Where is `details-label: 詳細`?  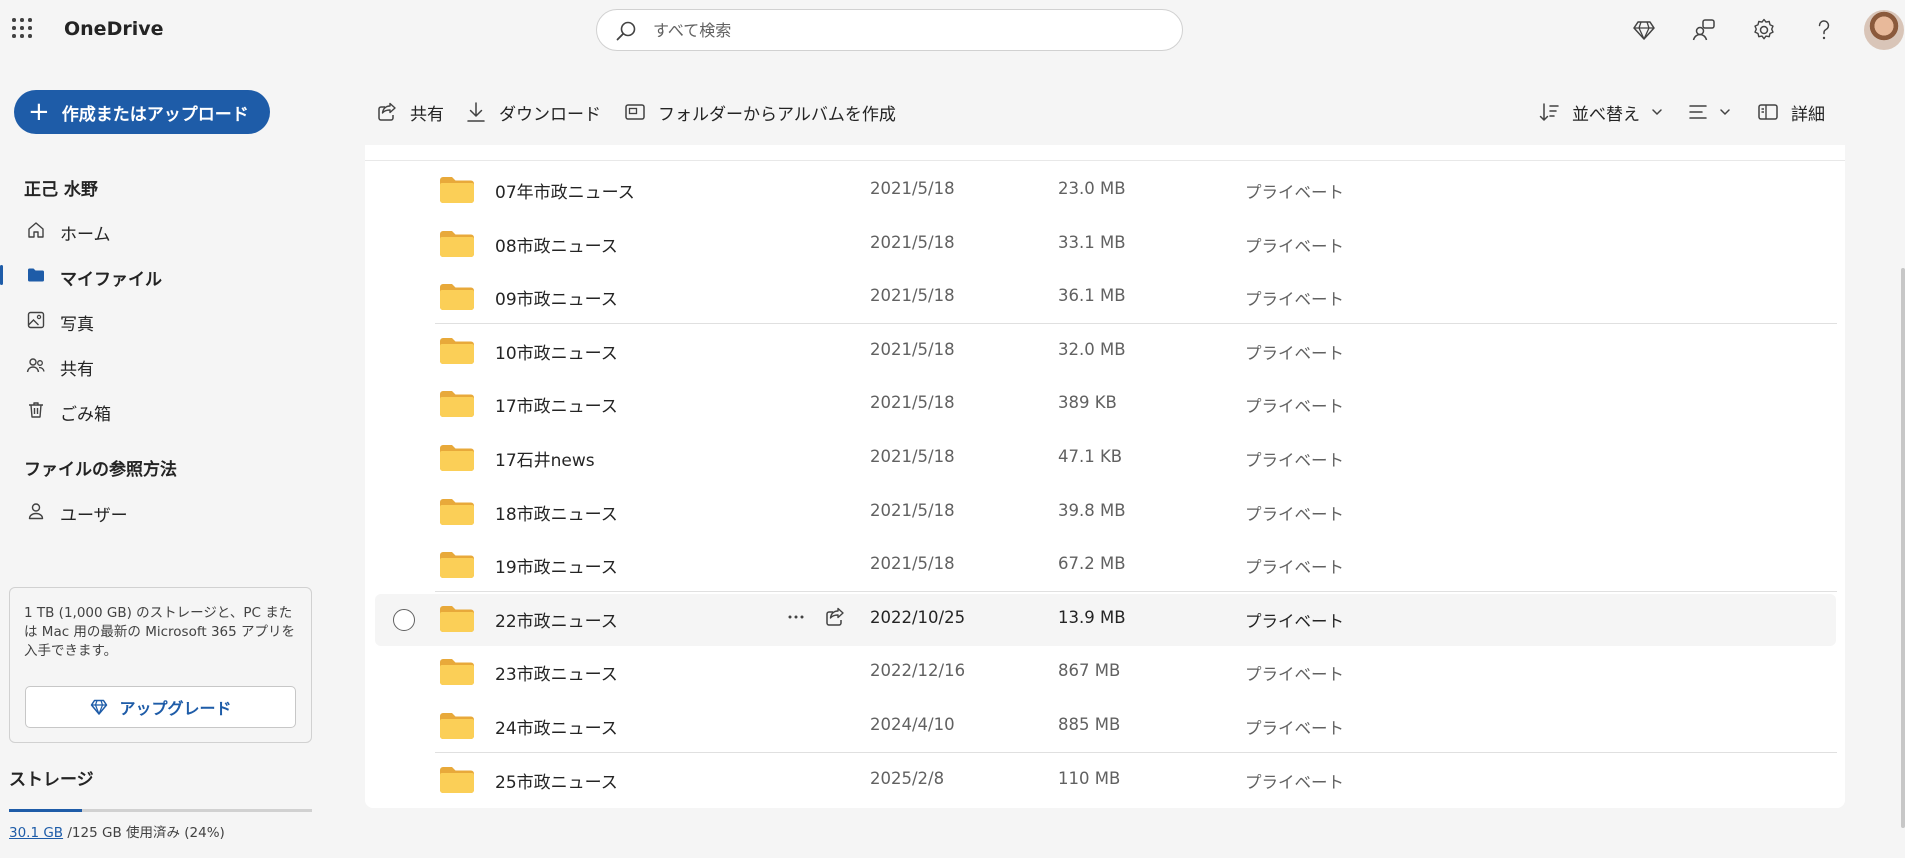 details-label: 詳細 is located at coordinates (1808, 114).